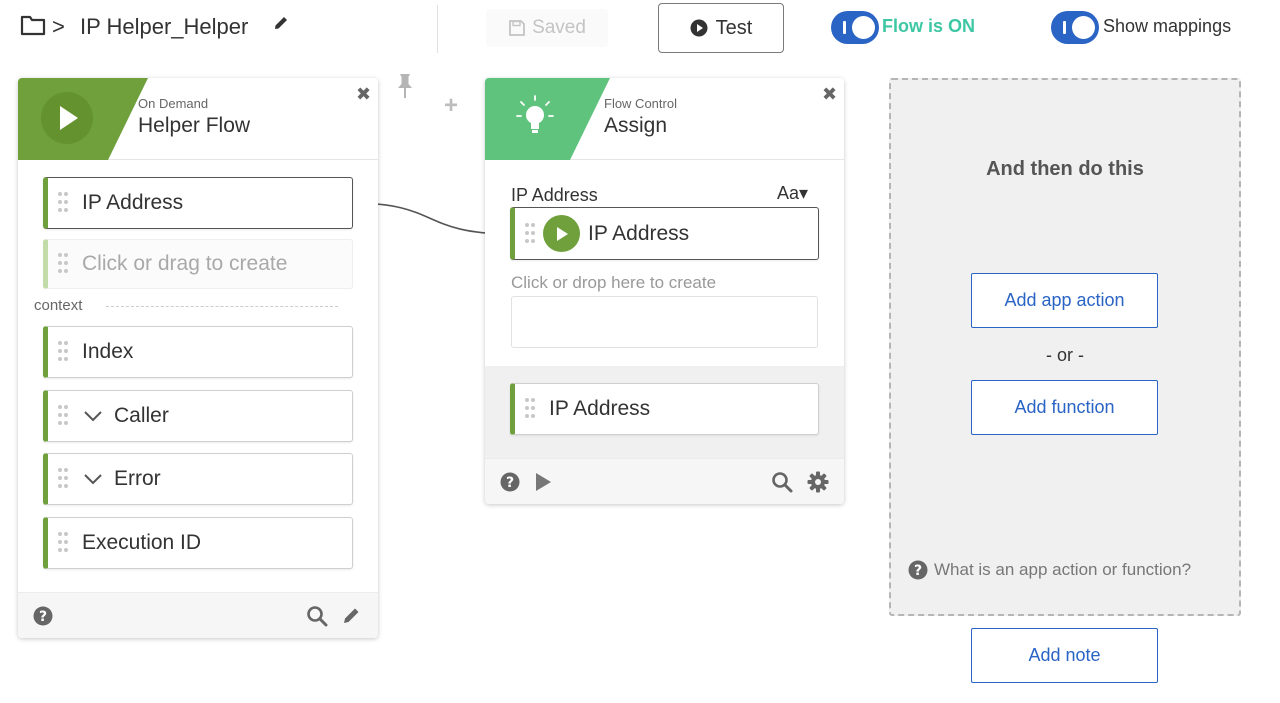 This screenshot has width=1280, height=703. I want to click on play-badge-icon, so click(561, 233).